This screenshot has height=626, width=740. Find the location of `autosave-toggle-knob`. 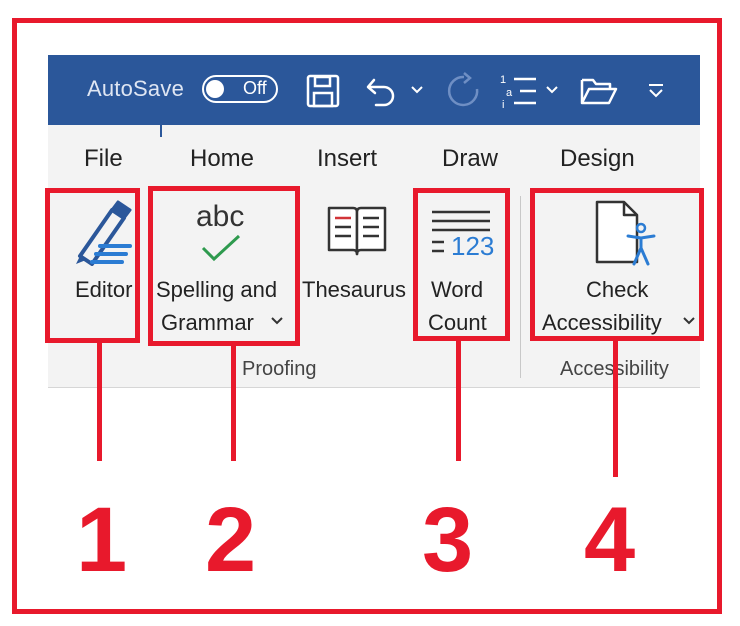

autosave-toggle-knob is located at coordinates (215, 89).